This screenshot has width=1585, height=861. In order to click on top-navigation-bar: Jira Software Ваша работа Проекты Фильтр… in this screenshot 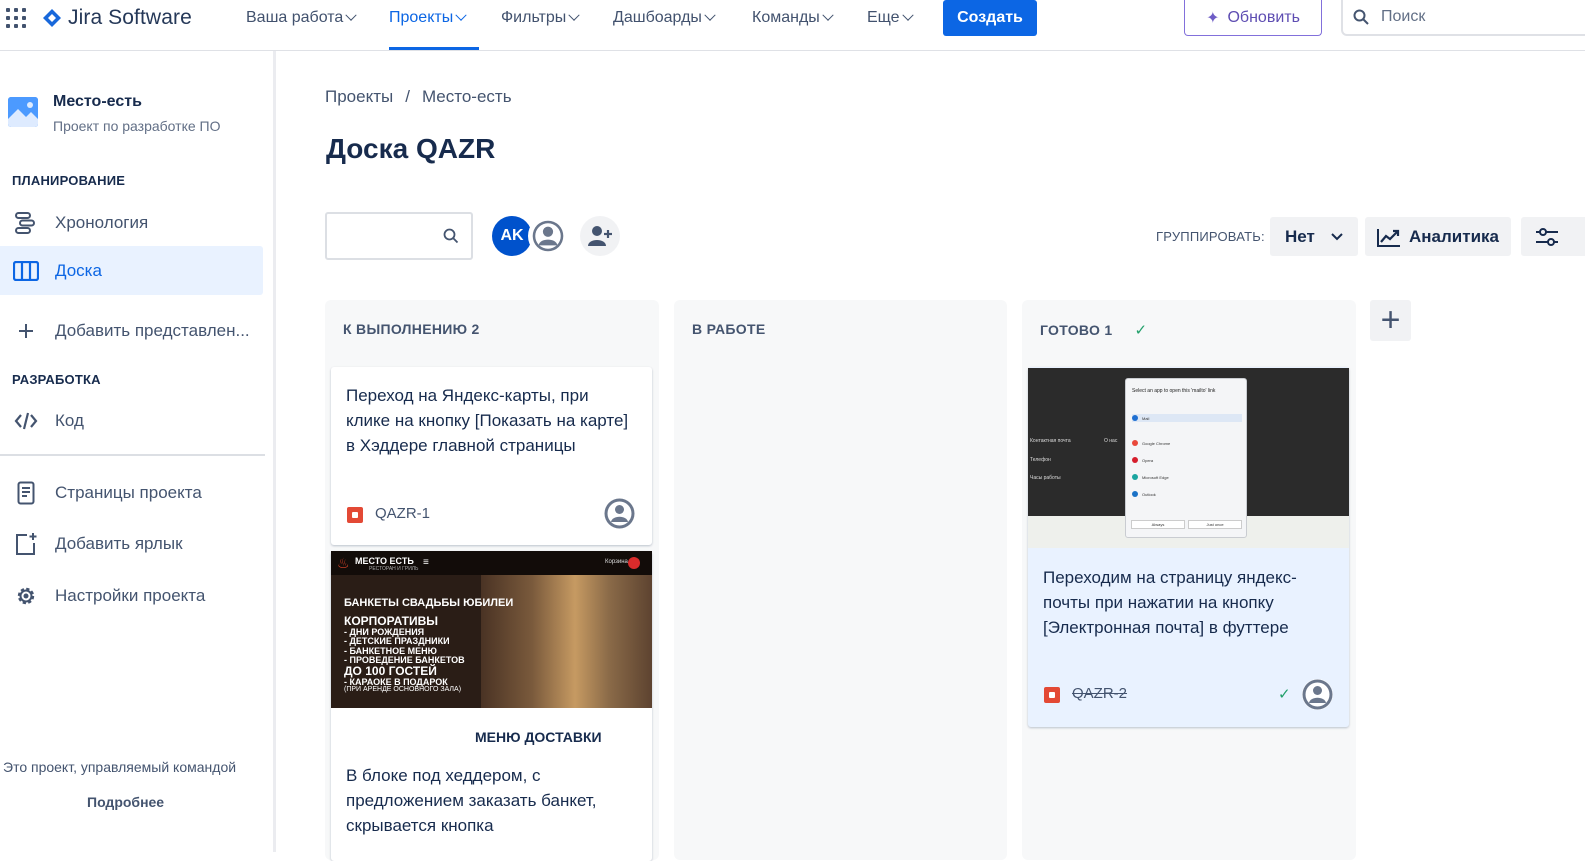, I will do `click(792, 25)`.